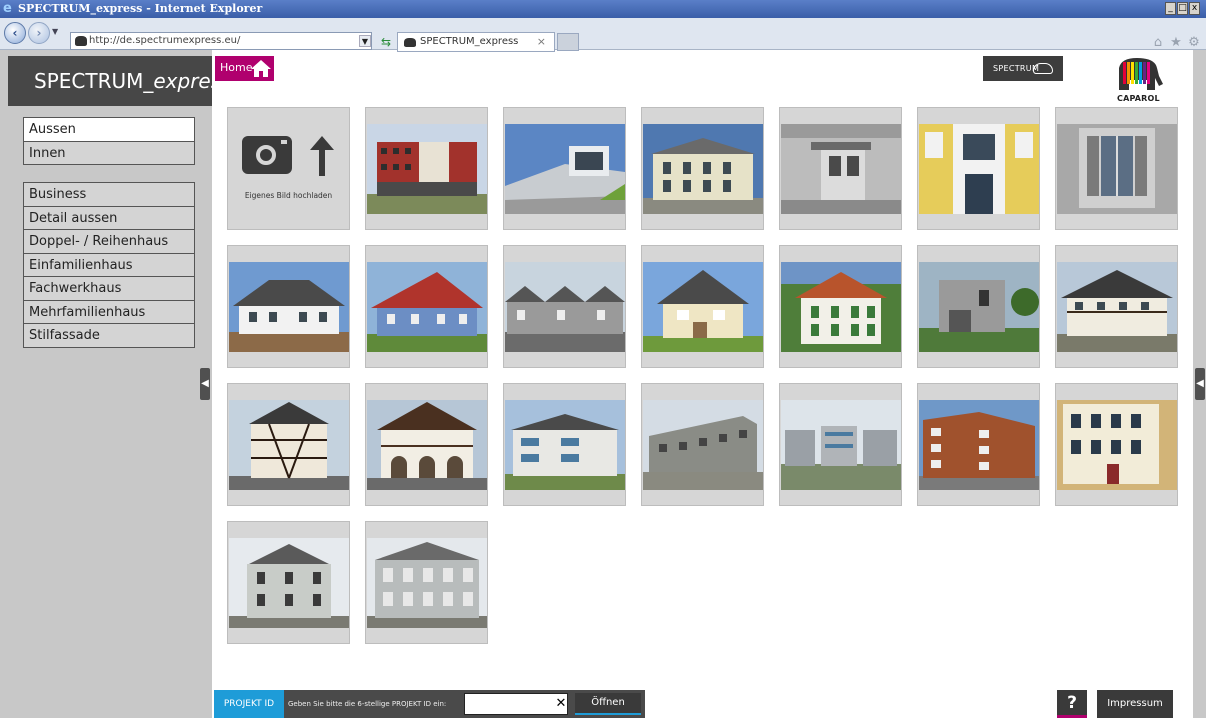 The width and height of the screenshot is (1206, 718). I want to click on sidebar-item-aussen: Aussen, so click(109, 129).